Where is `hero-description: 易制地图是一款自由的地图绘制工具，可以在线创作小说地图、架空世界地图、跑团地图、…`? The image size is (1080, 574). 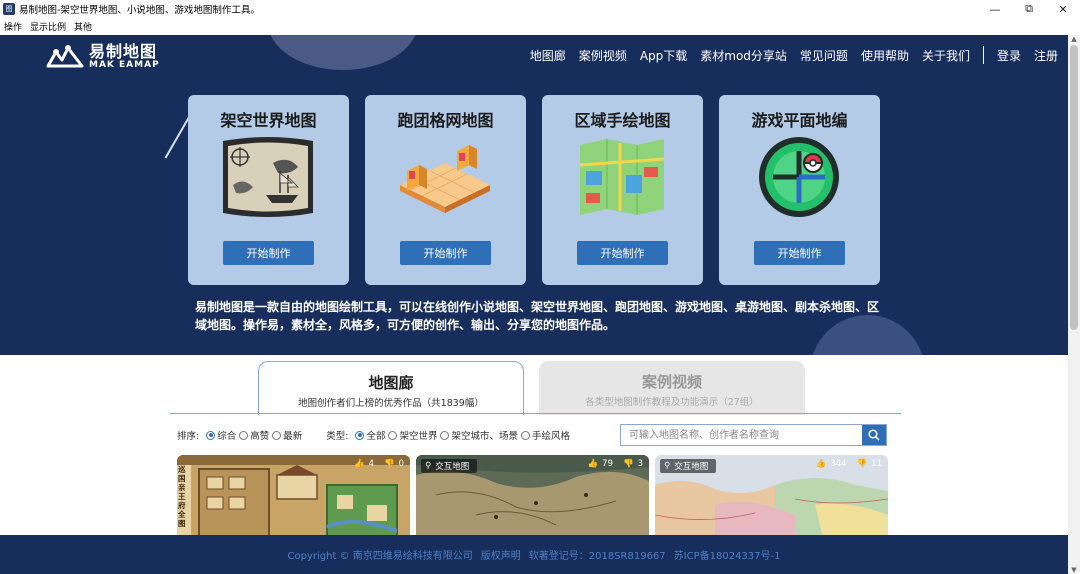
hero-description: 易制地图是一款自由的地图绘制工具，可以在线创作小说地图、架空世界地图、跑团地图、… is located at coordinates (537, 316).